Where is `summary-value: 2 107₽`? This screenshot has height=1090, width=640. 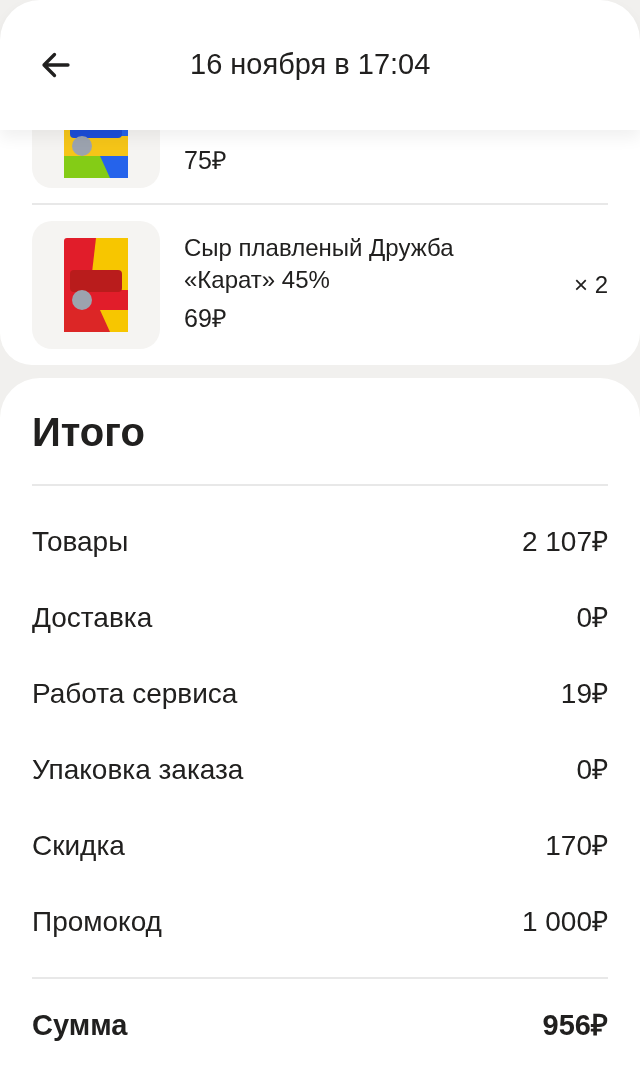 summary-value: 2 107₽ is located at coordinates (564, 542).